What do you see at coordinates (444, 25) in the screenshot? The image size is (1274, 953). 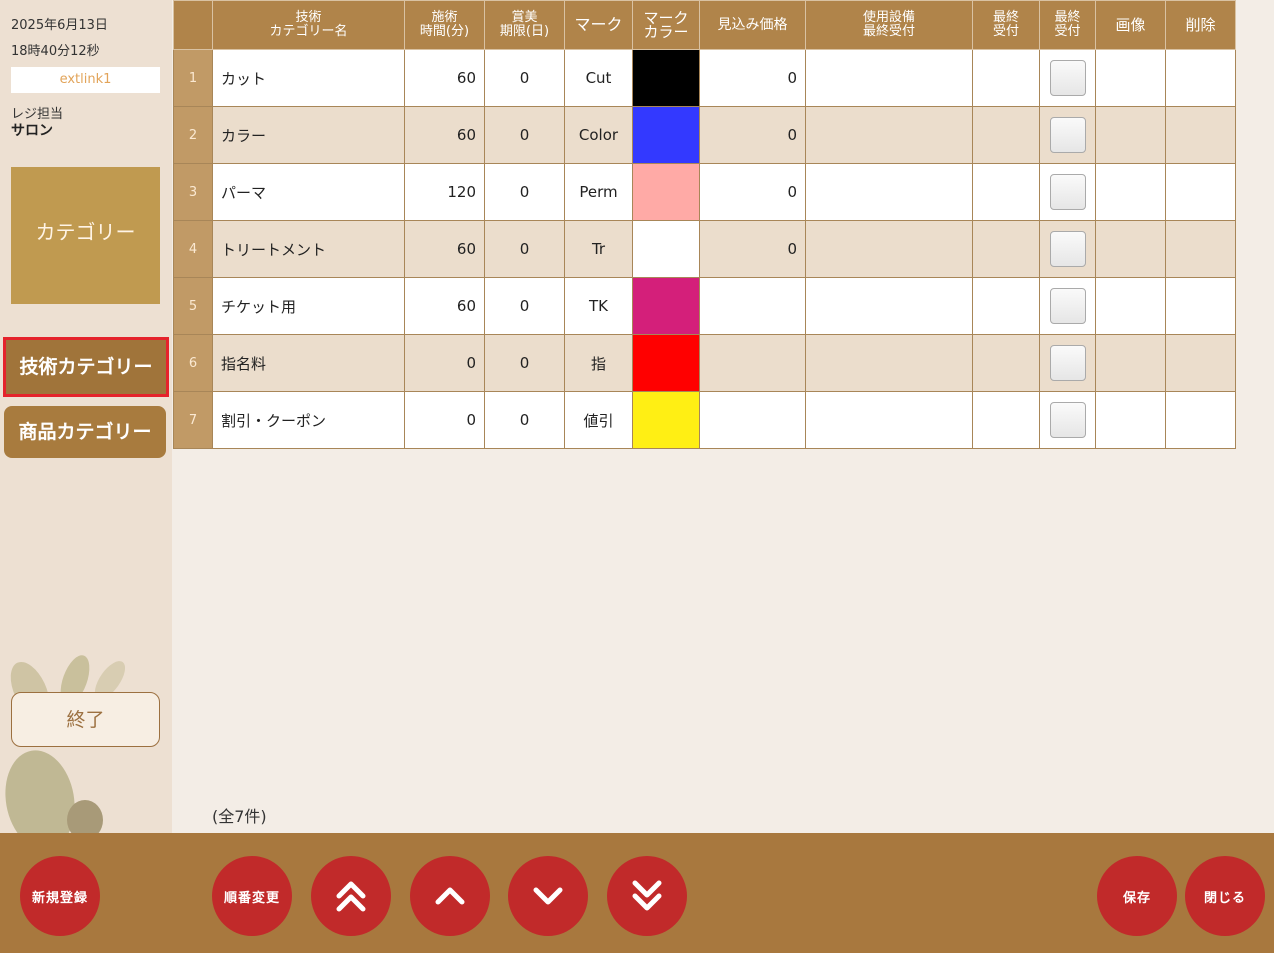 I see `header-time: 施術 時間(分)` at bounding box center [444, 25].